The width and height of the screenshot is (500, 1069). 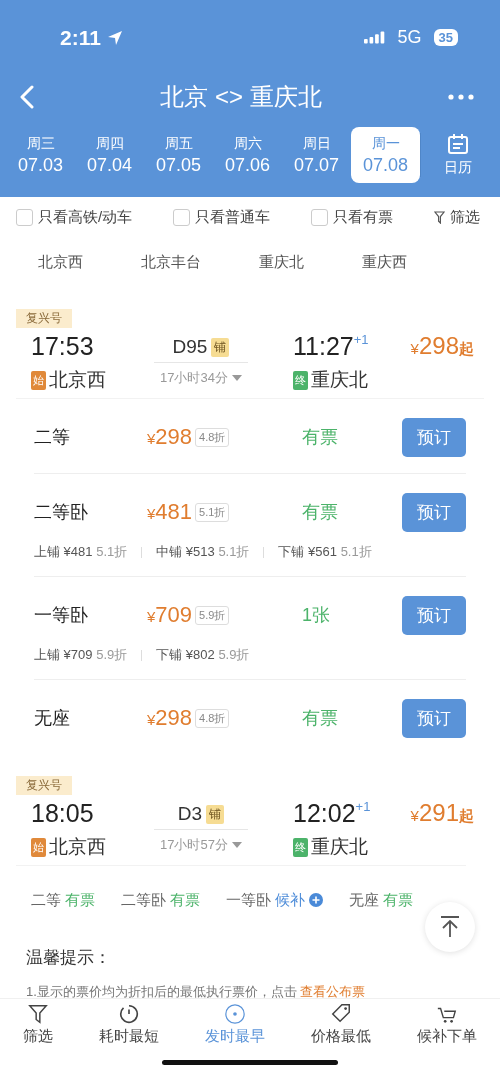 What do you see at coordinates (69, 958) in the screenshot?
I see `tips-title: 温馨提示：` at bounding box center [69, 958].